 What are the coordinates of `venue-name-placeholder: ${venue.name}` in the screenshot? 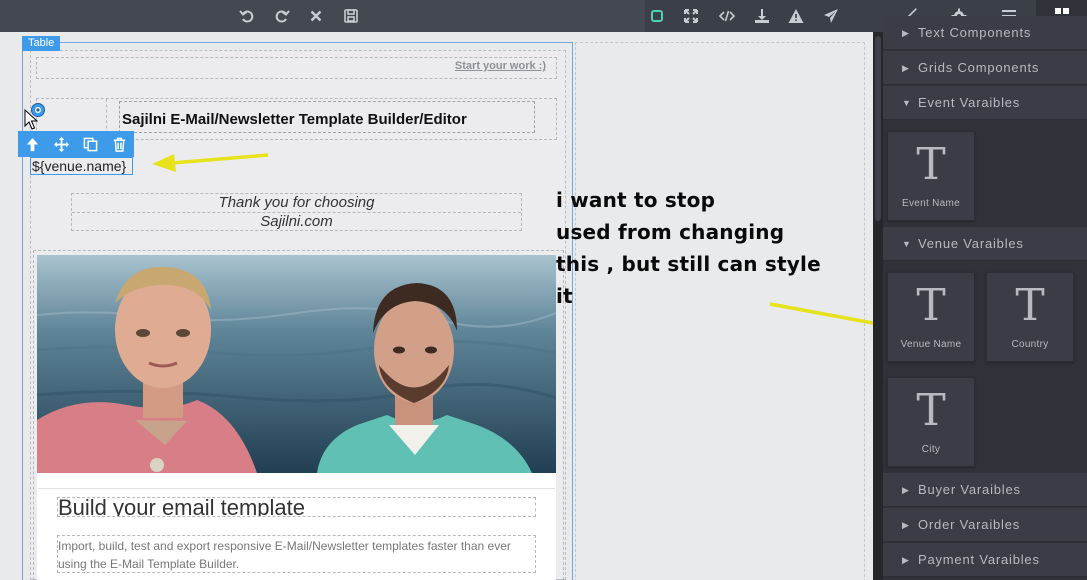 It's located at (81, 166).